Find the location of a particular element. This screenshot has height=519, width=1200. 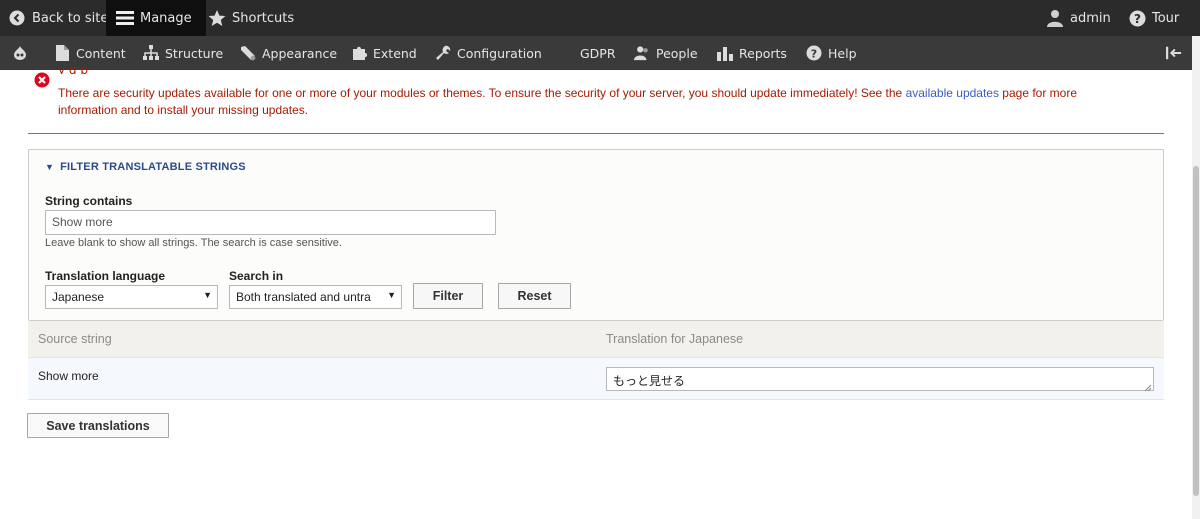

menu-label-structure: Structure is located at coordinates (194, 53).